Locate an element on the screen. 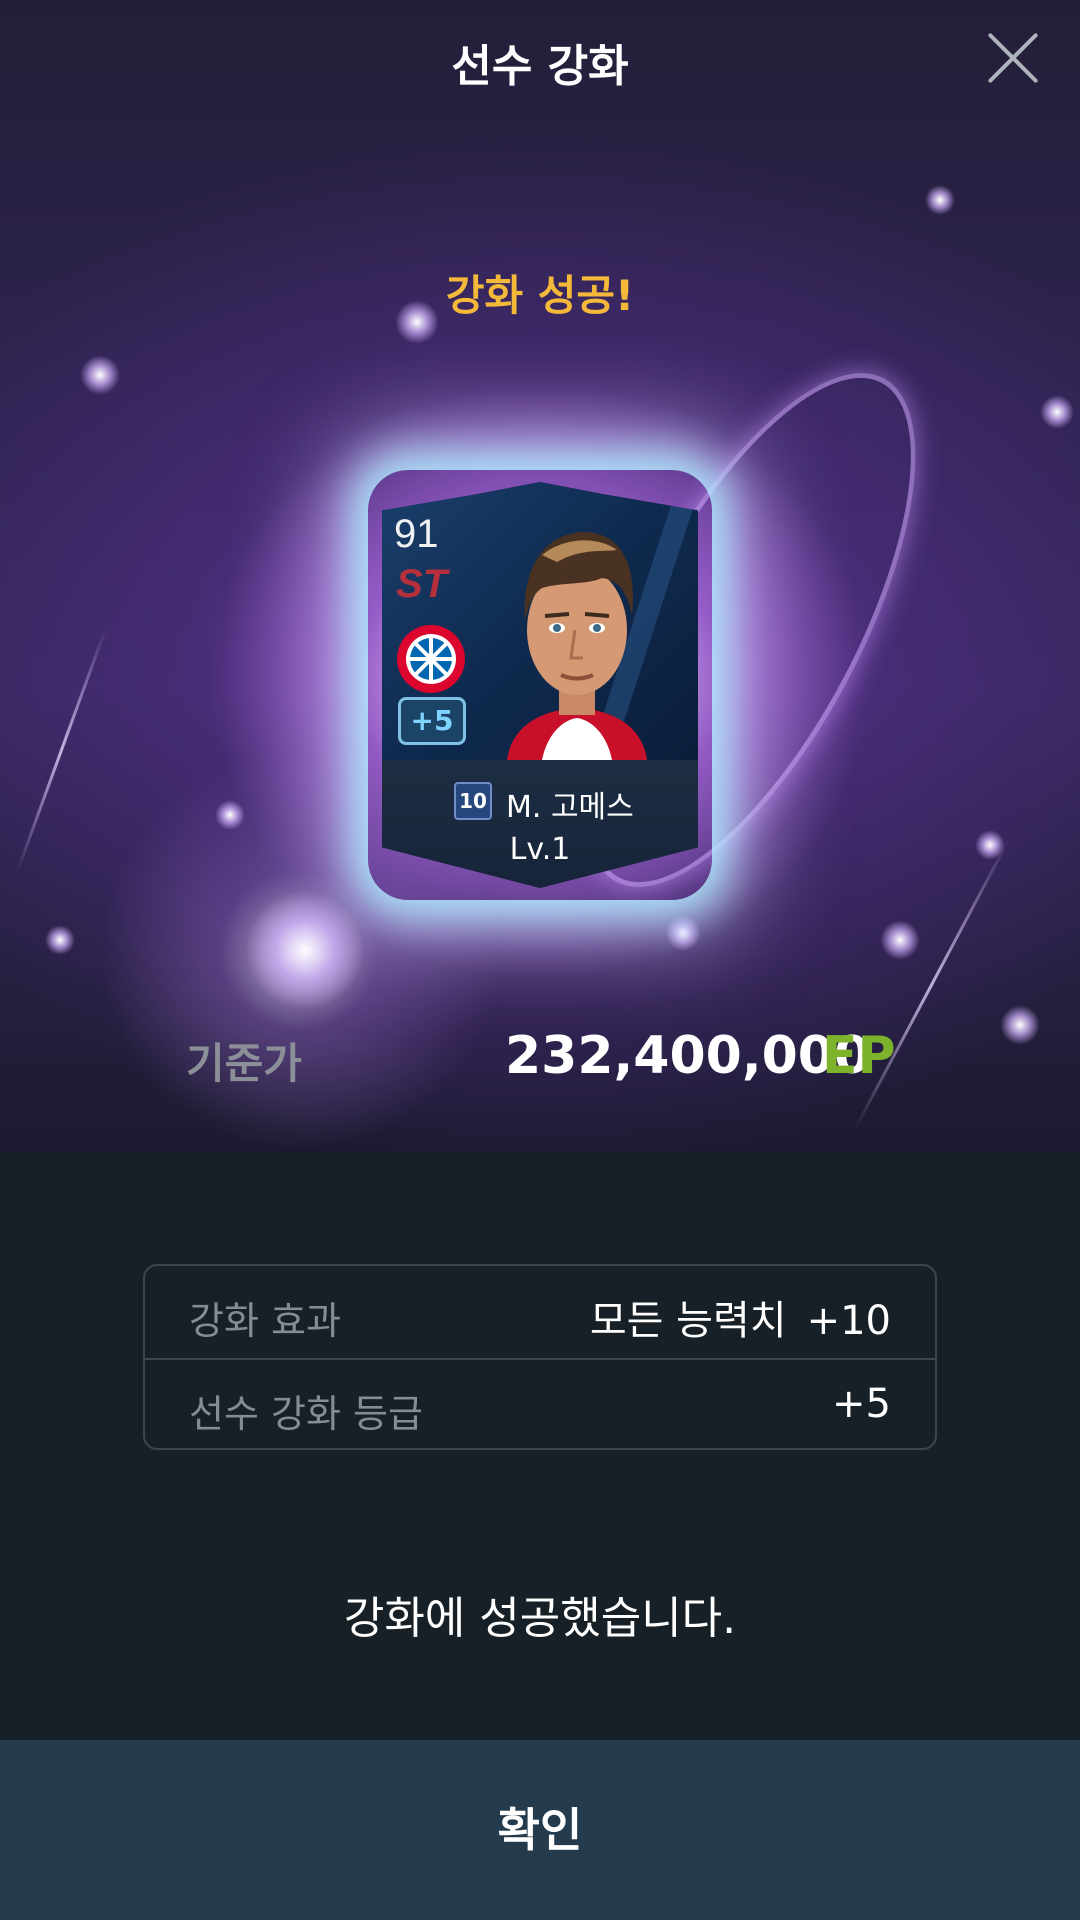  result-message: 강화에 성공했습니다. is located at coordinates (540, 1618).